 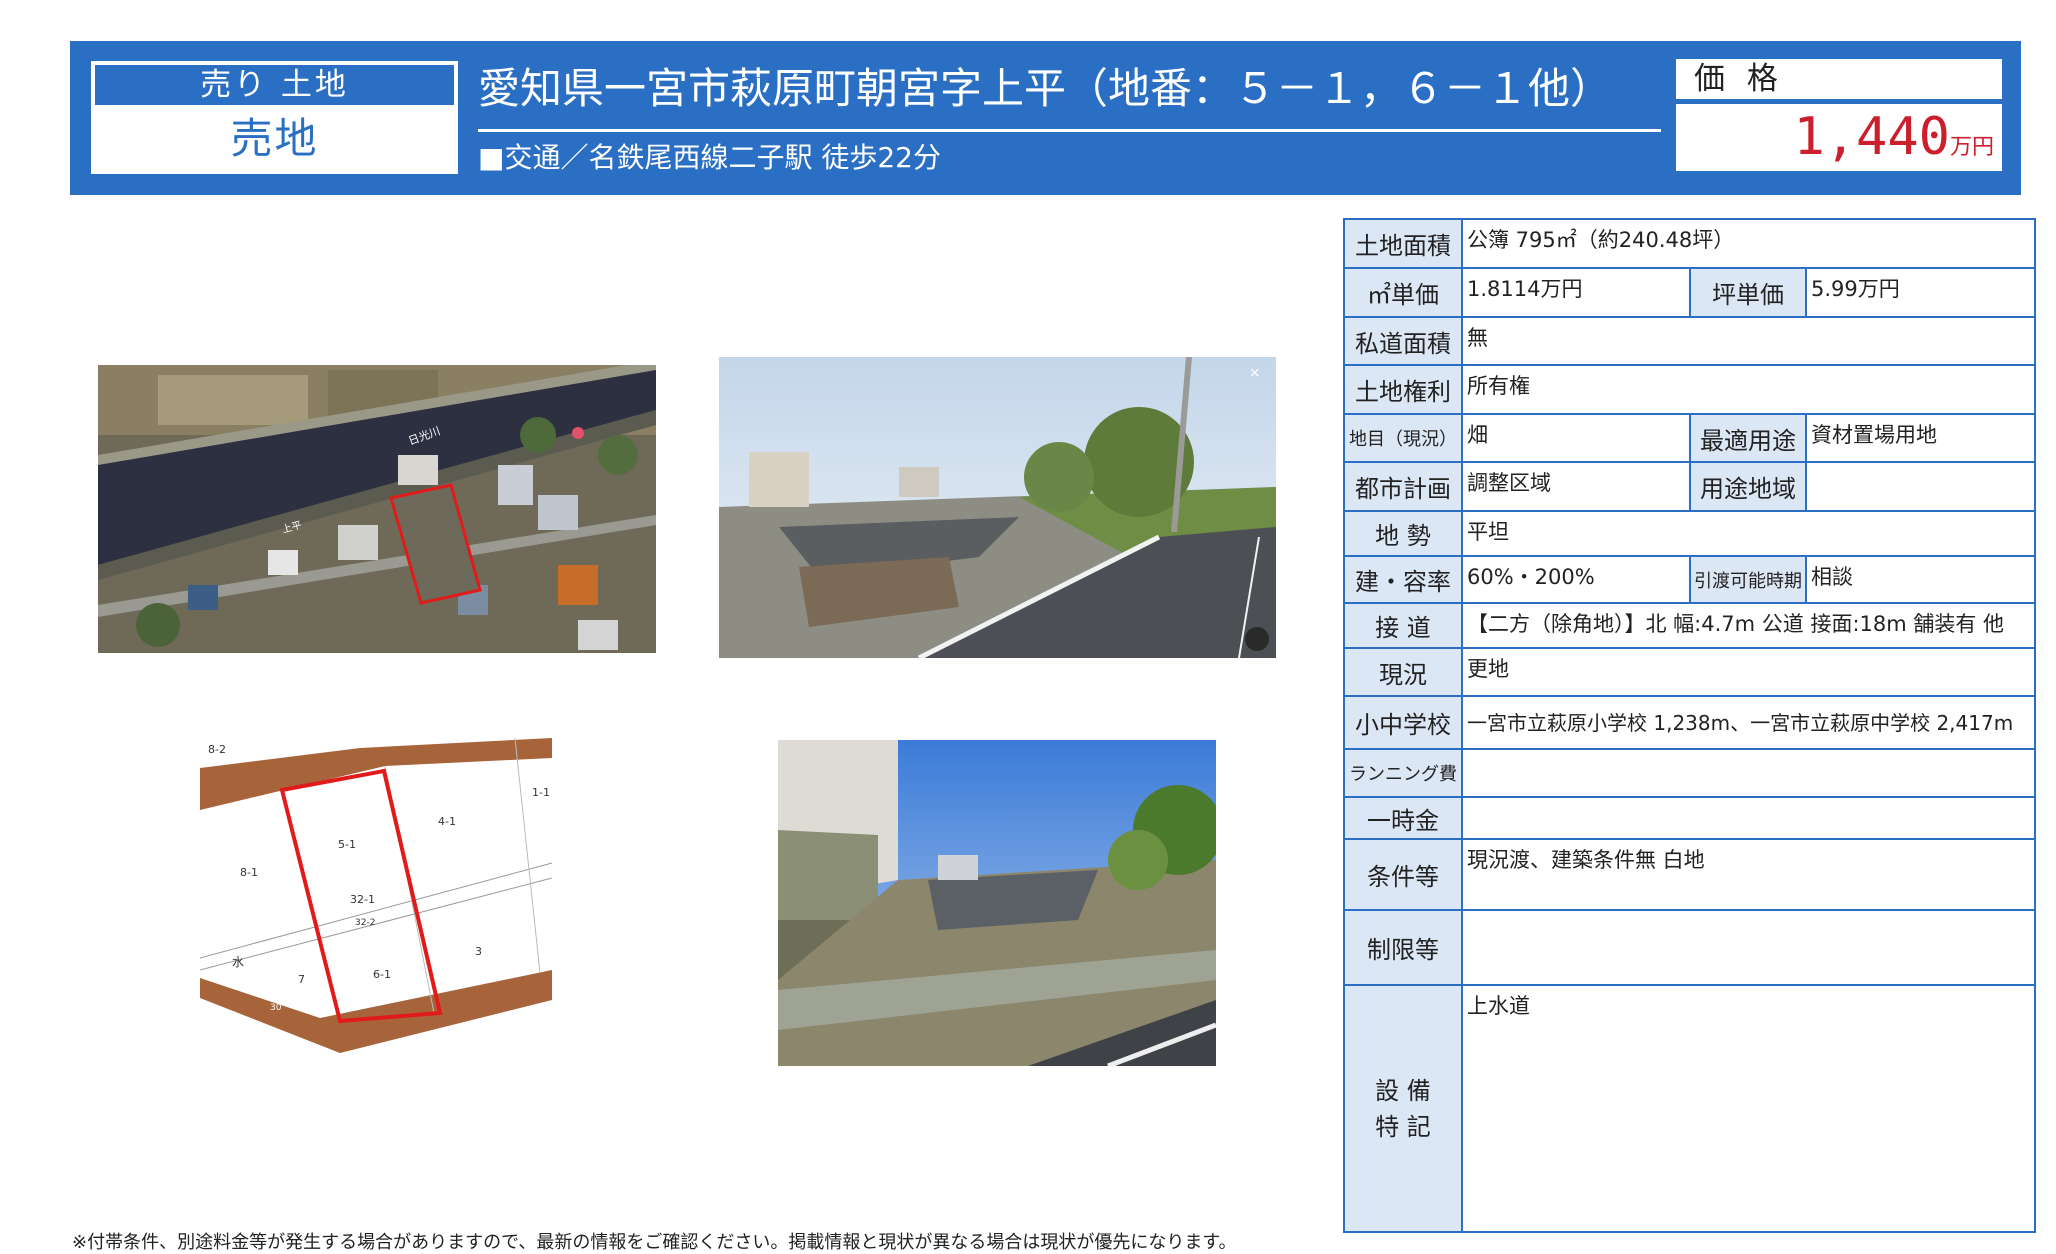 I want to click on lump-sum-label: 一時金, so click(x=1404, y=818).